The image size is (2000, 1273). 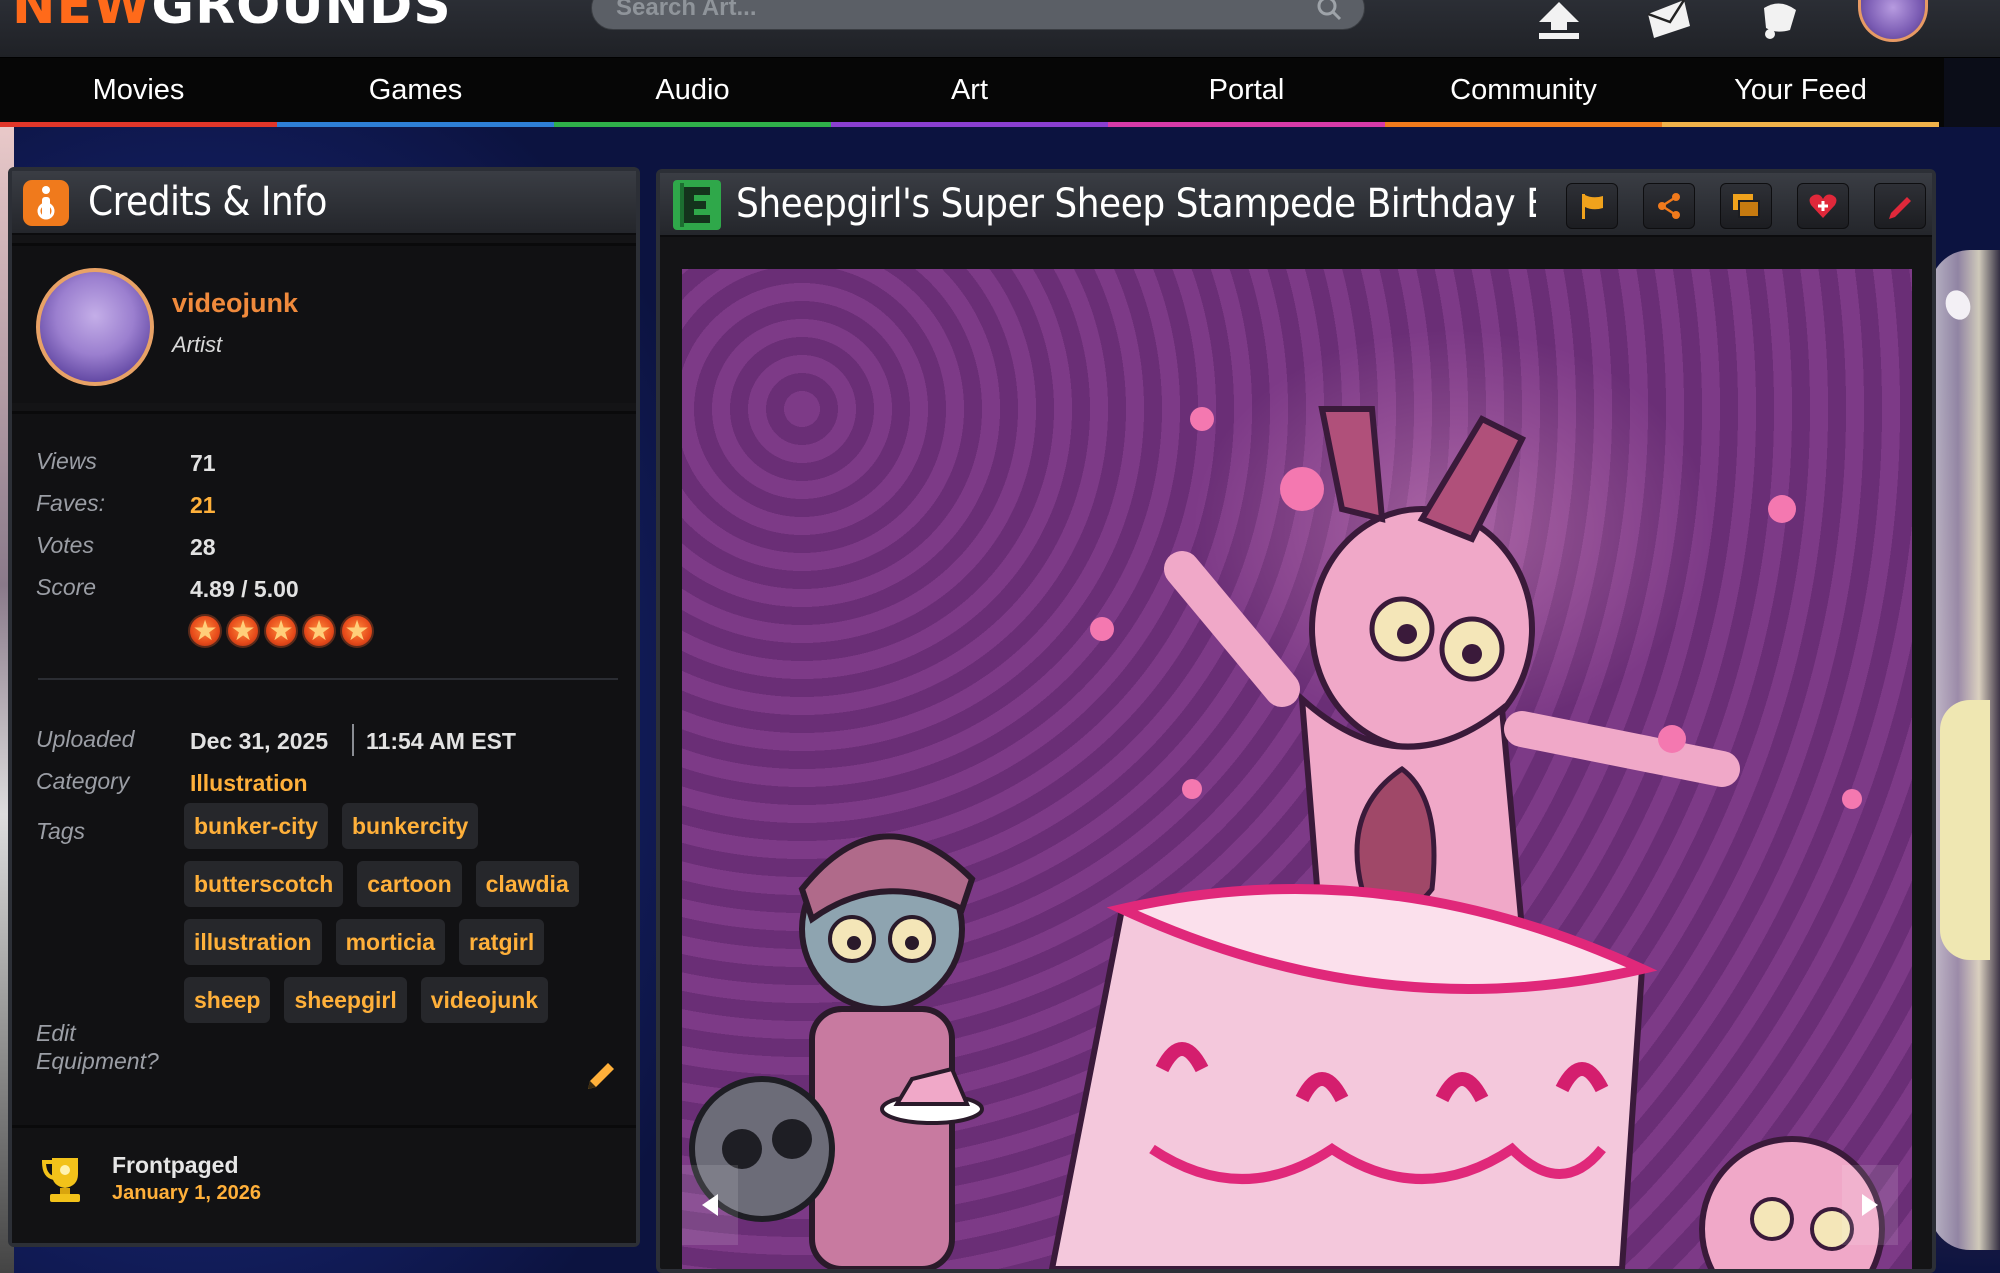 I want to click on tag-link: cartoon, so click(x=409, y=884).